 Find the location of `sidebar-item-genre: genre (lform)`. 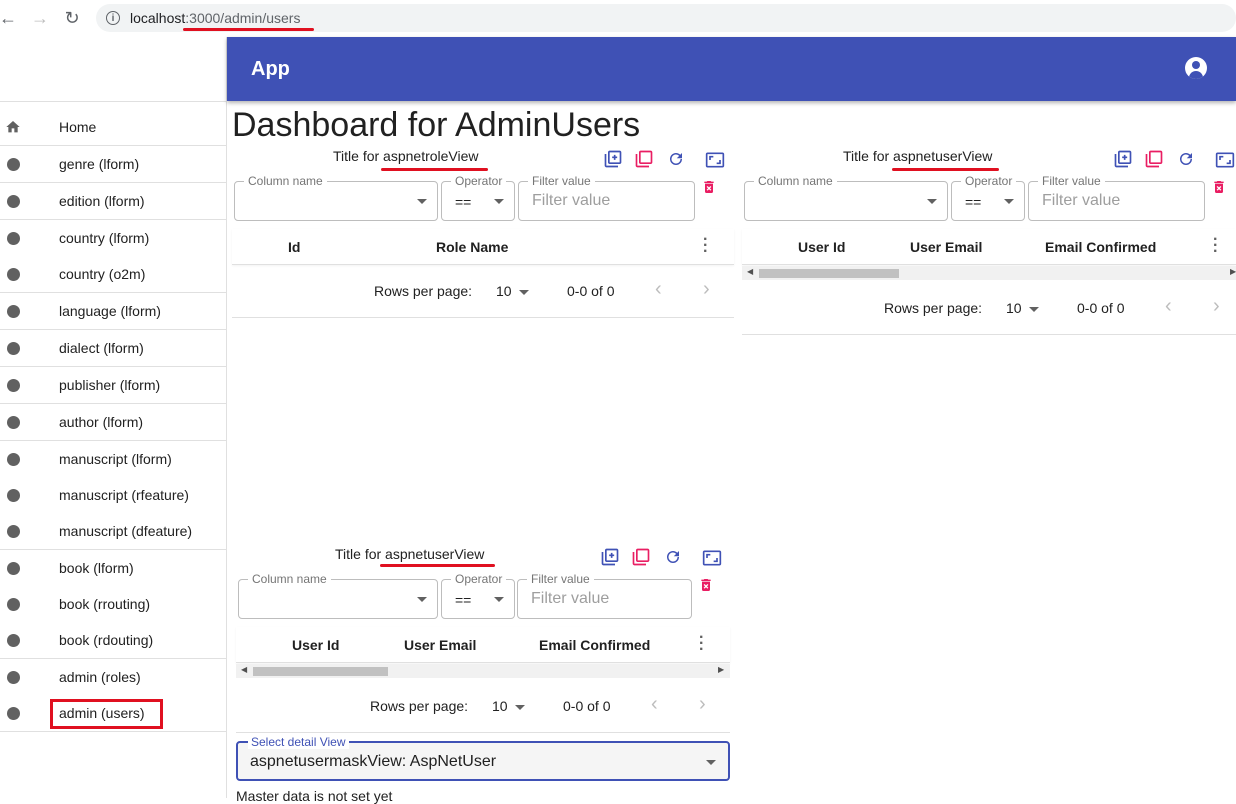

sidebar-item-genre: genre (lform) is located at coordinates (113, 164).